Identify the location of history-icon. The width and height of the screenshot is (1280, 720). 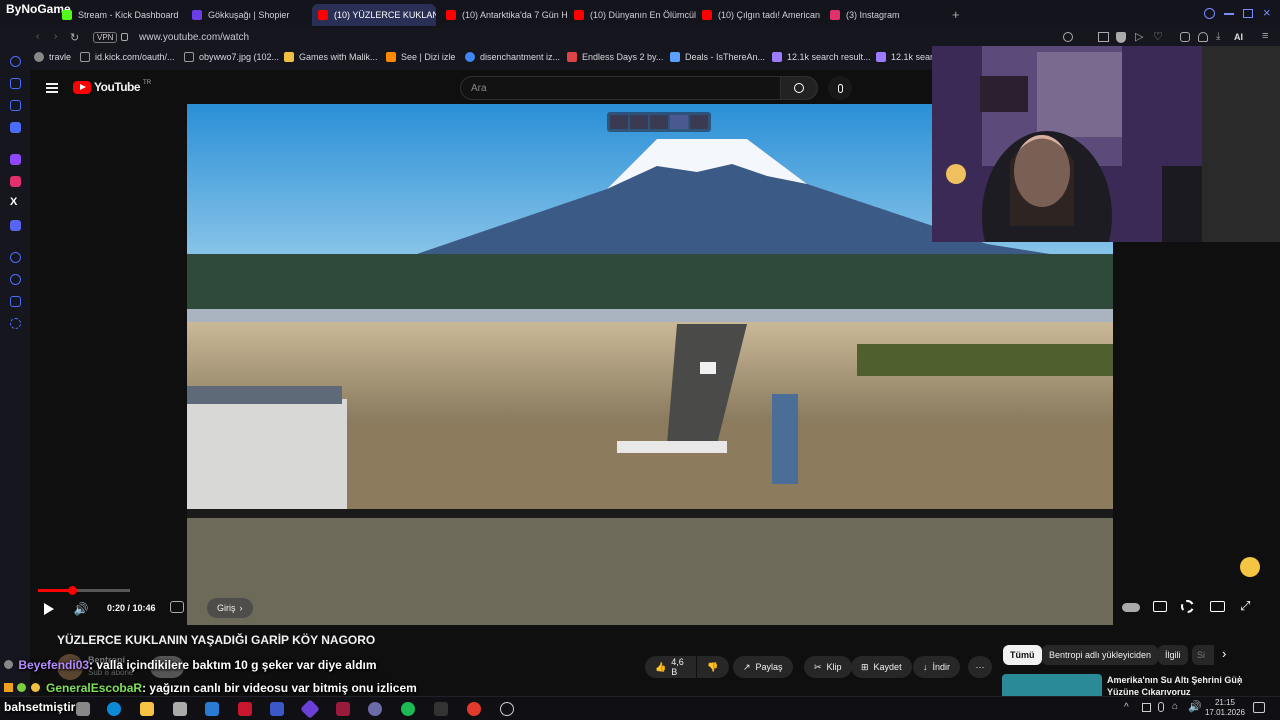
(15, 279).